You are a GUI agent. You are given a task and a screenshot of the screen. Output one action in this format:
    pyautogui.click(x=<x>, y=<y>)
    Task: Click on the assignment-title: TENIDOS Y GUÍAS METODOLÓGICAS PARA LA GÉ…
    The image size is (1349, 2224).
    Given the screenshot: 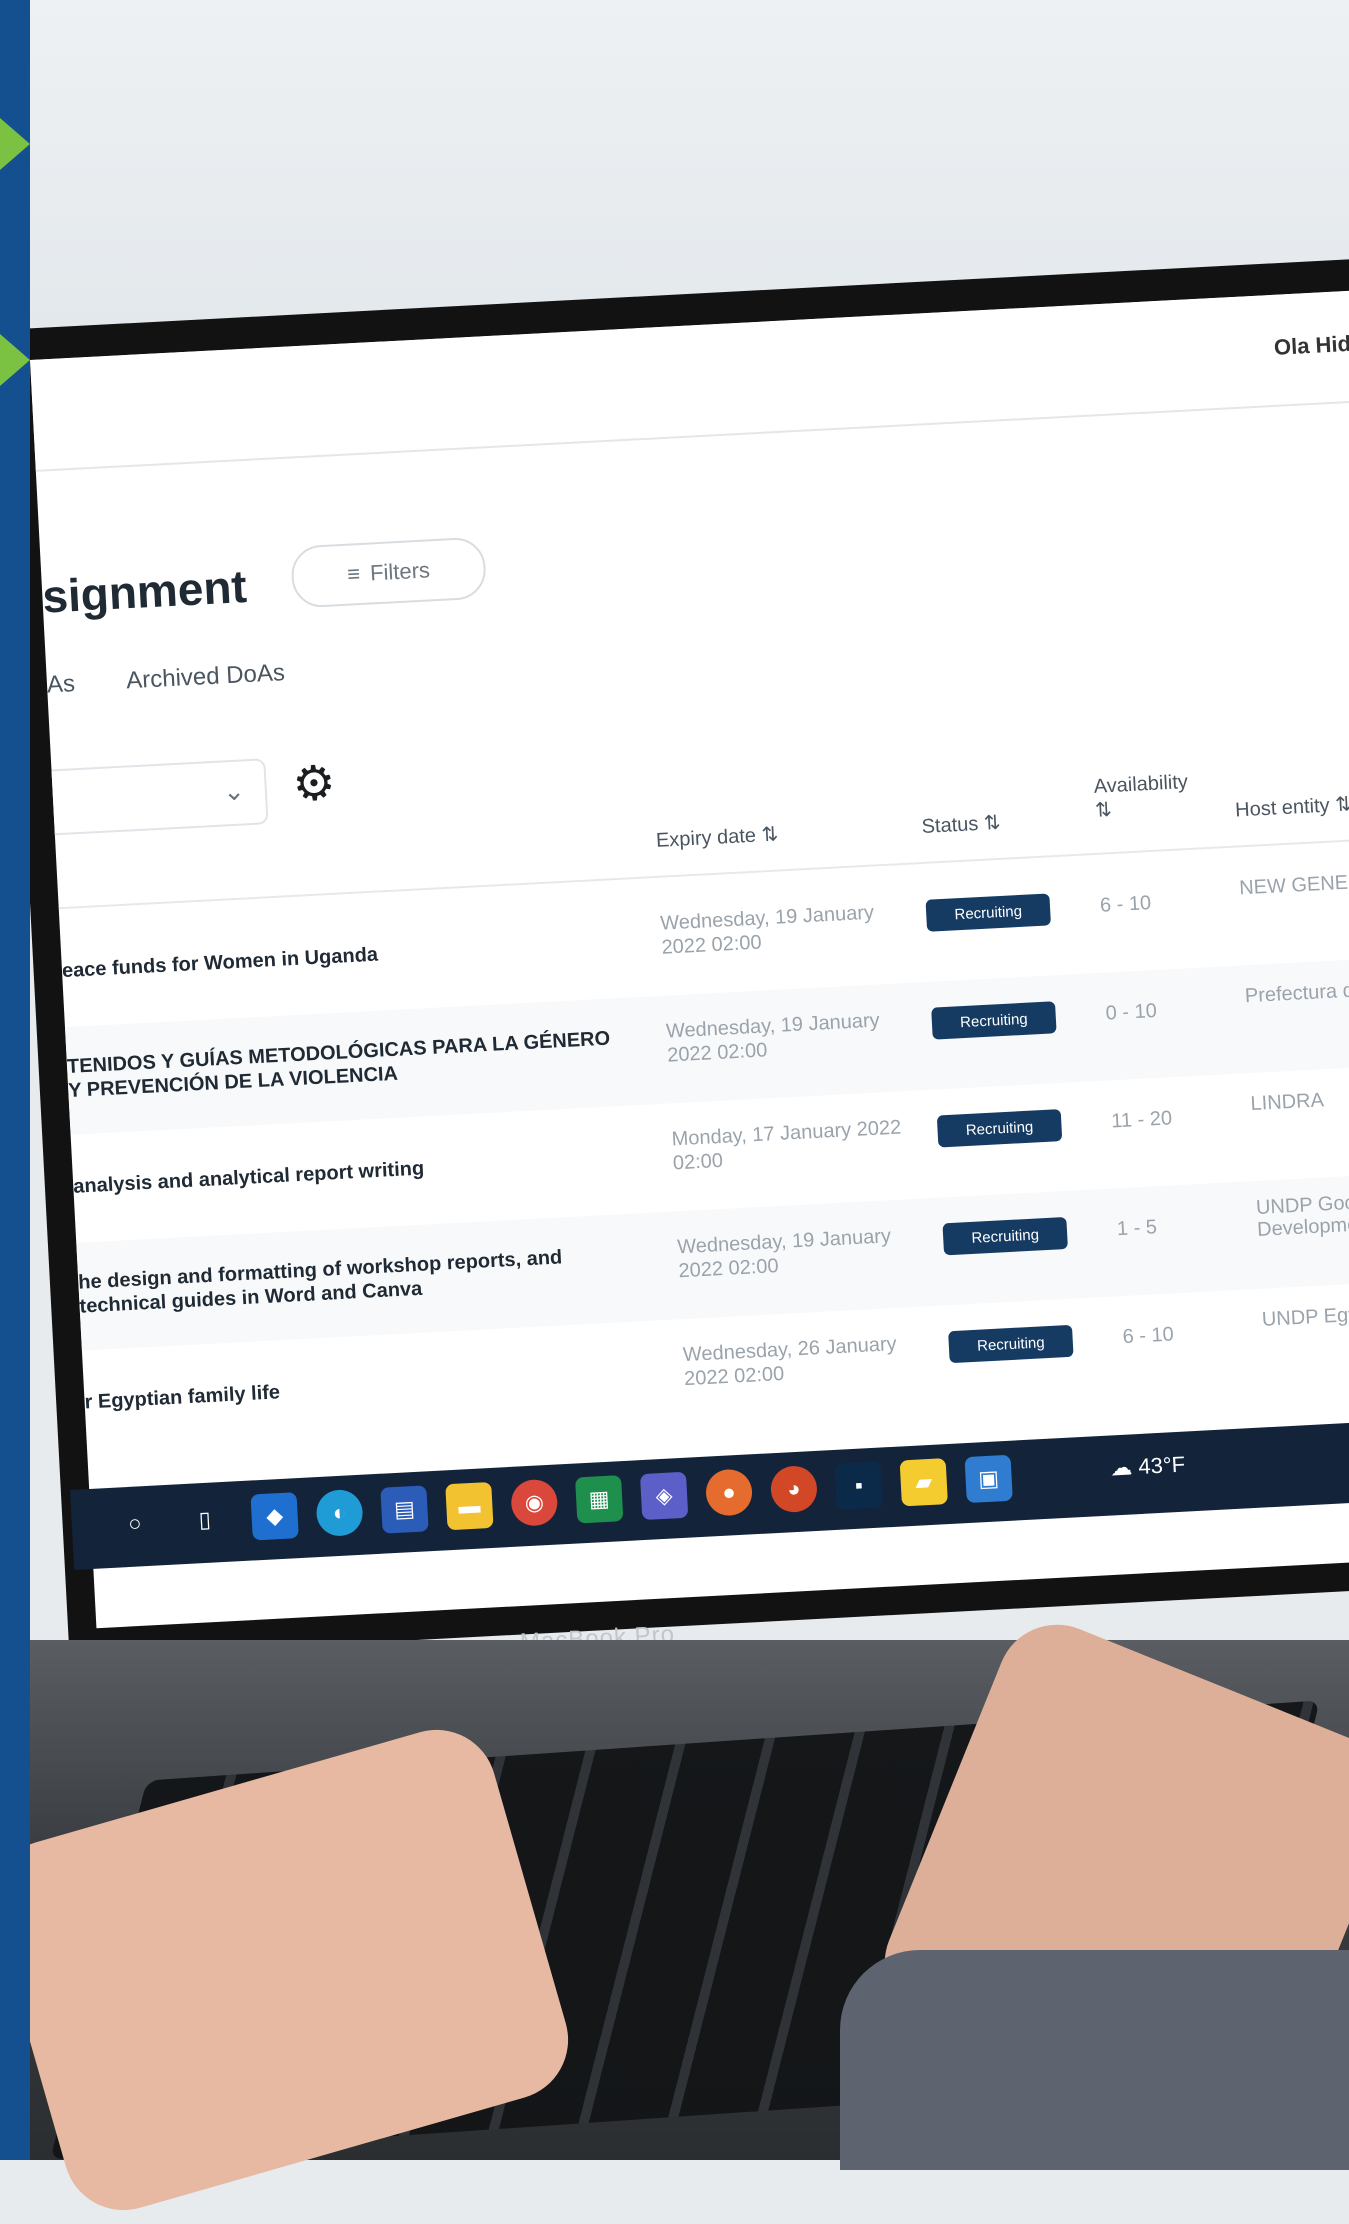 What is the action you would take?
    pyautogui.click(x=347, y=1064)
    